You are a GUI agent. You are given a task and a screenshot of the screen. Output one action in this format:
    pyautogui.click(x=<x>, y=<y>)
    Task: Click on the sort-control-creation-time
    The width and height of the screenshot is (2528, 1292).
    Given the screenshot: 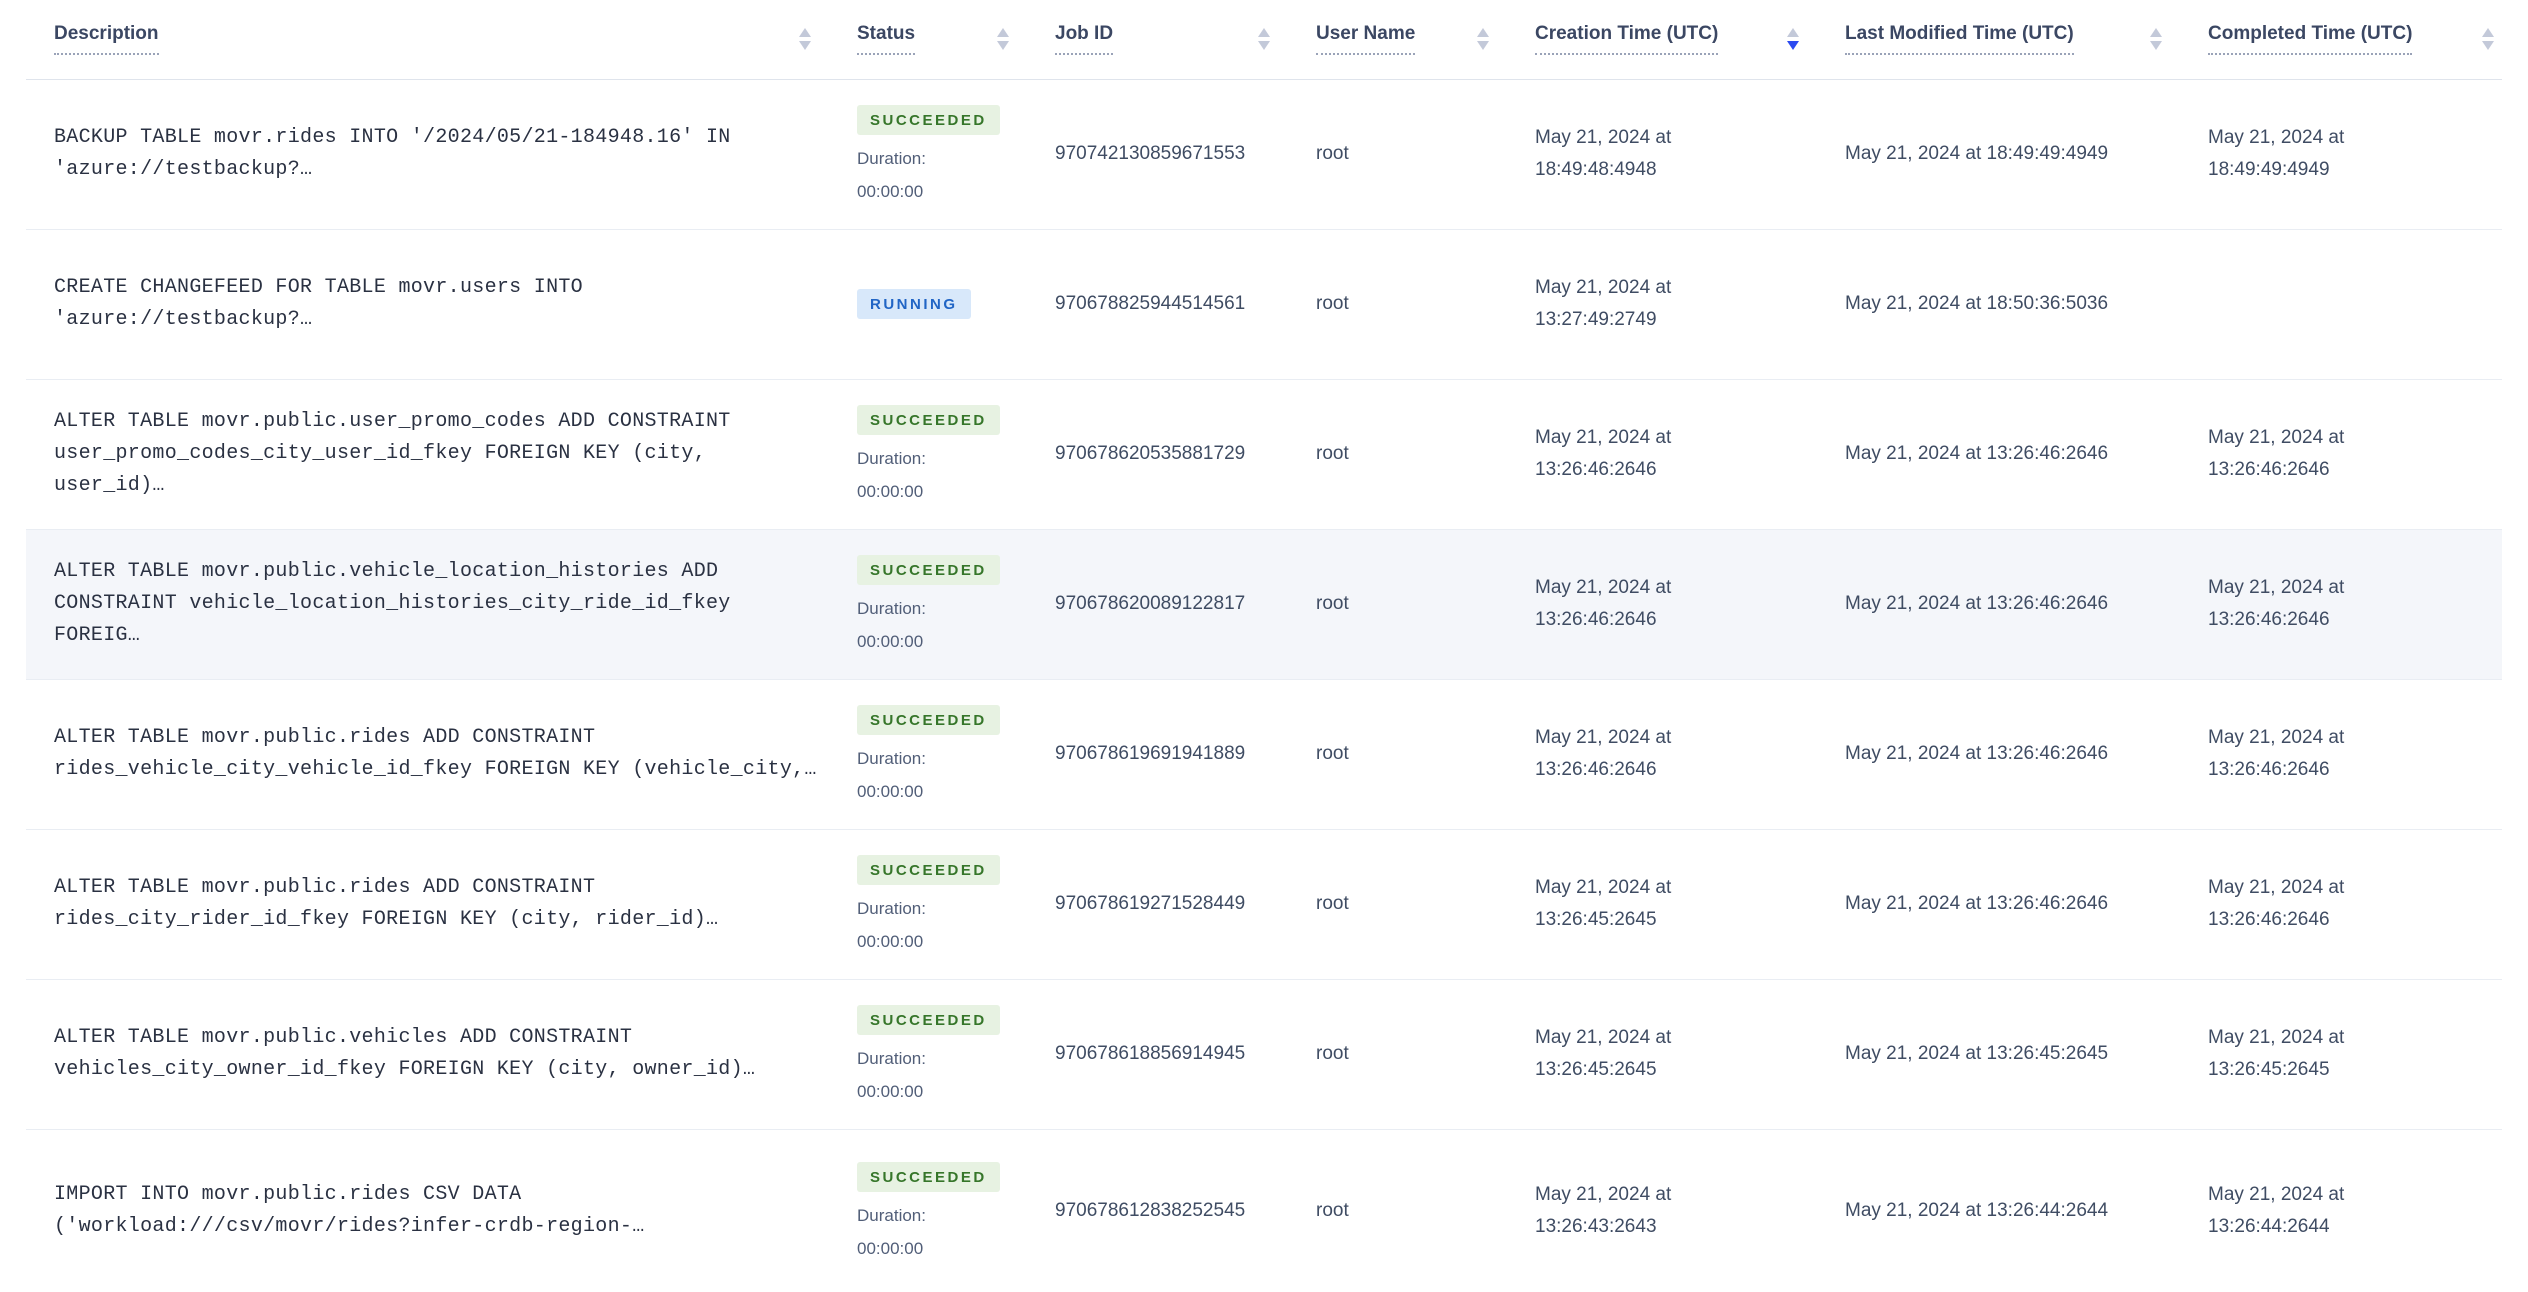 What is the action you would take?
    pyautogui.click(x=1787, y=39)
    